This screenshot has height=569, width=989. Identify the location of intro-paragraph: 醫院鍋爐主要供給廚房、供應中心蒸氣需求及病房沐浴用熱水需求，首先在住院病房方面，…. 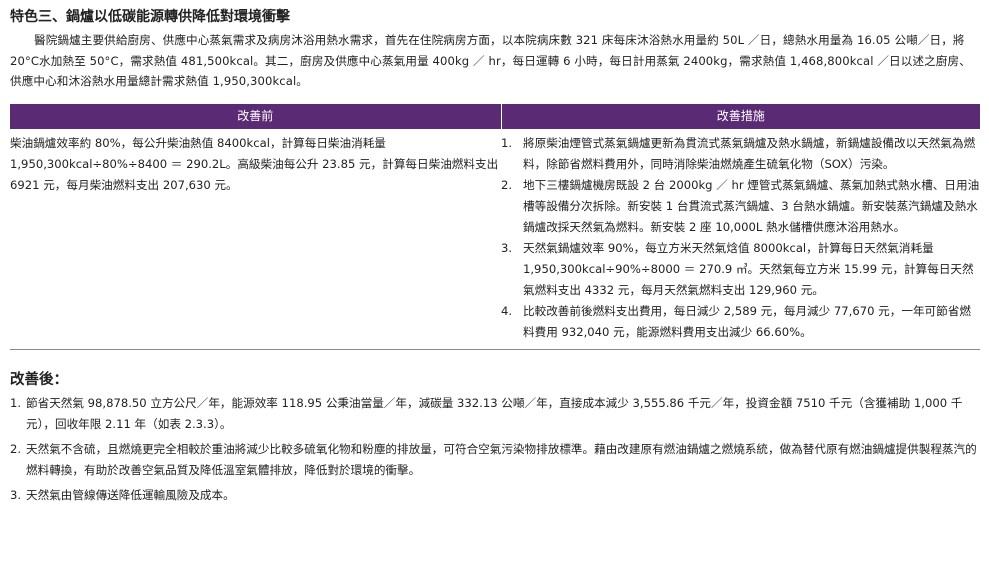
(490, 61).